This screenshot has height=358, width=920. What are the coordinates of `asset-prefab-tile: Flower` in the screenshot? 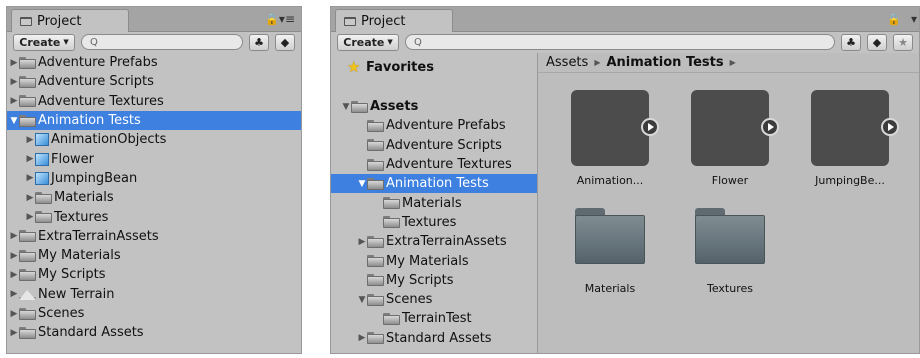 It's located at (730, 138).